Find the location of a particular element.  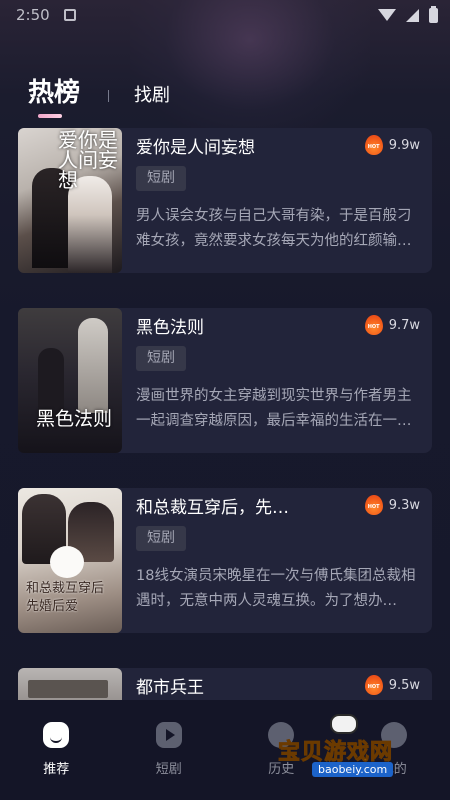

nav-short-drama-label: 短剧 is located at coordinates (168, 769).